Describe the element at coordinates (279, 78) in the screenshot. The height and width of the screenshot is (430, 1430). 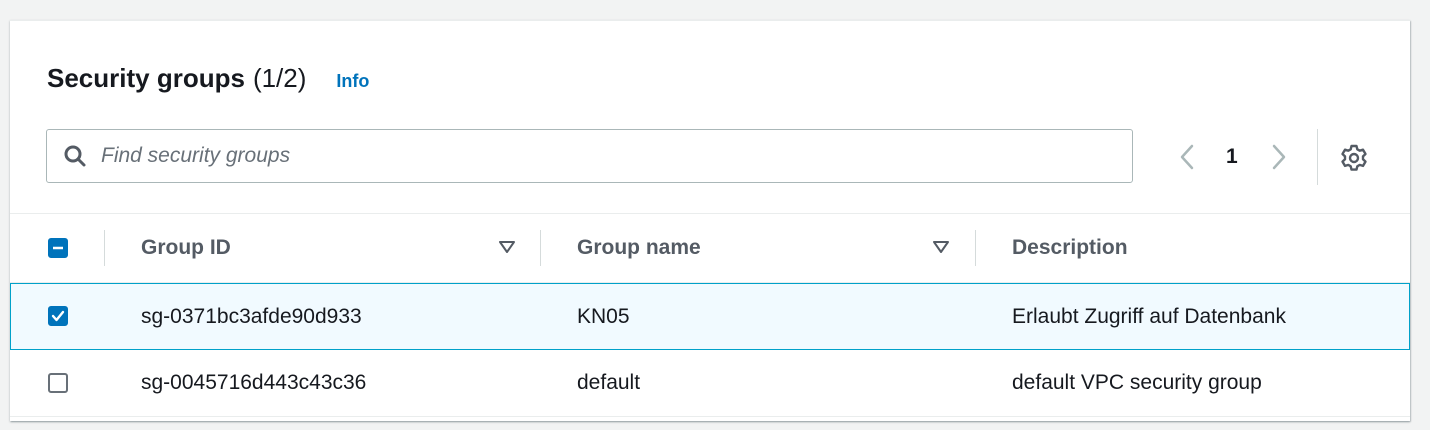
I see `selection-count: (1/2)` at that location.